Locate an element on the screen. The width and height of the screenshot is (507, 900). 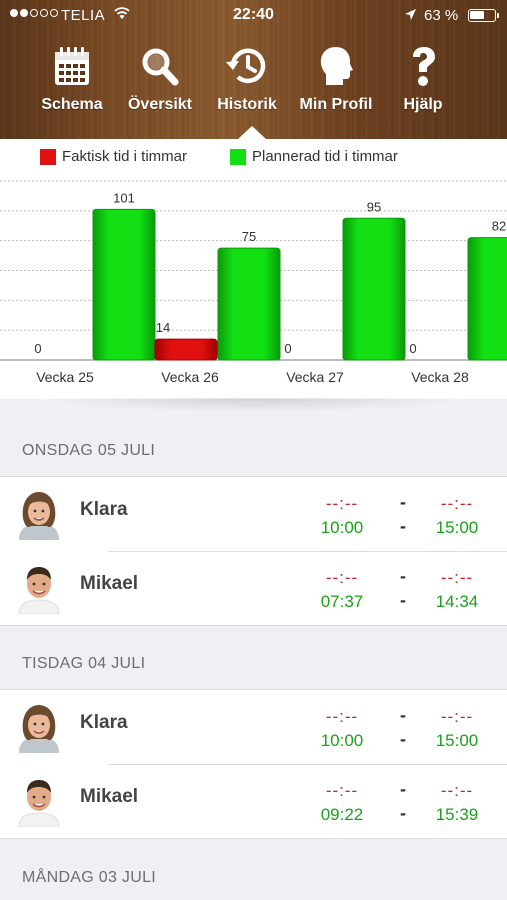
tab-label: Historik is located at coordinates (247, 104).